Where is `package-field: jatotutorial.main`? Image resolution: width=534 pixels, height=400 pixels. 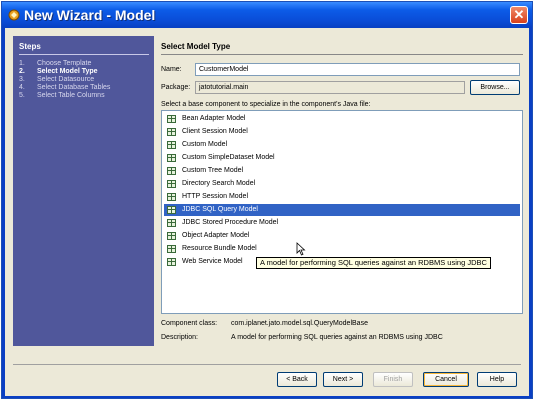 package-field: jatotutorial.main is located at coordinates (330, 87).